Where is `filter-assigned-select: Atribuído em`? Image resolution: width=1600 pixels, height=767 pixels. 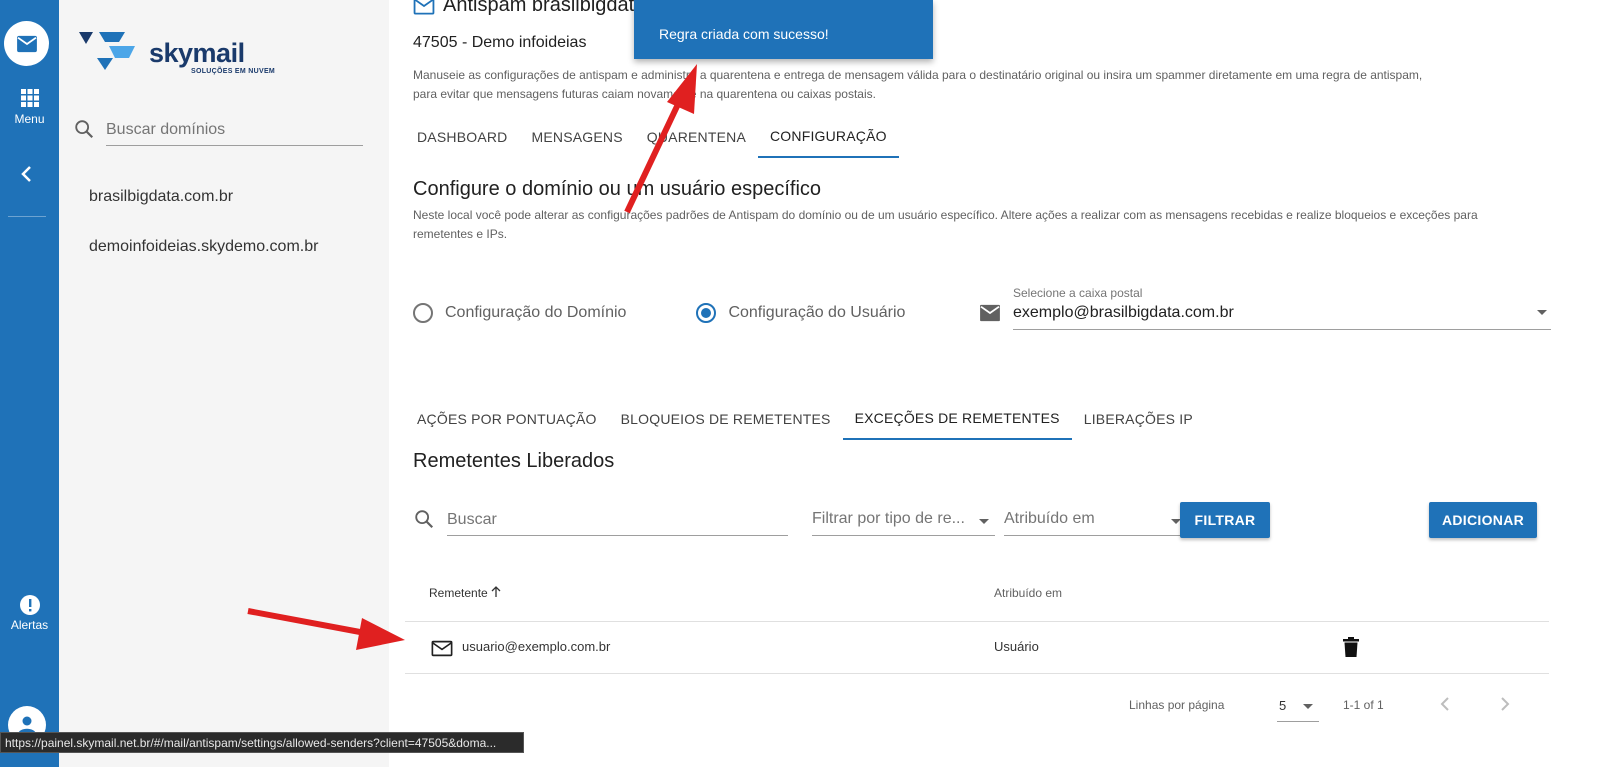
filter-assigned-select: Atribuído em is located at coordinates (1095, 520).